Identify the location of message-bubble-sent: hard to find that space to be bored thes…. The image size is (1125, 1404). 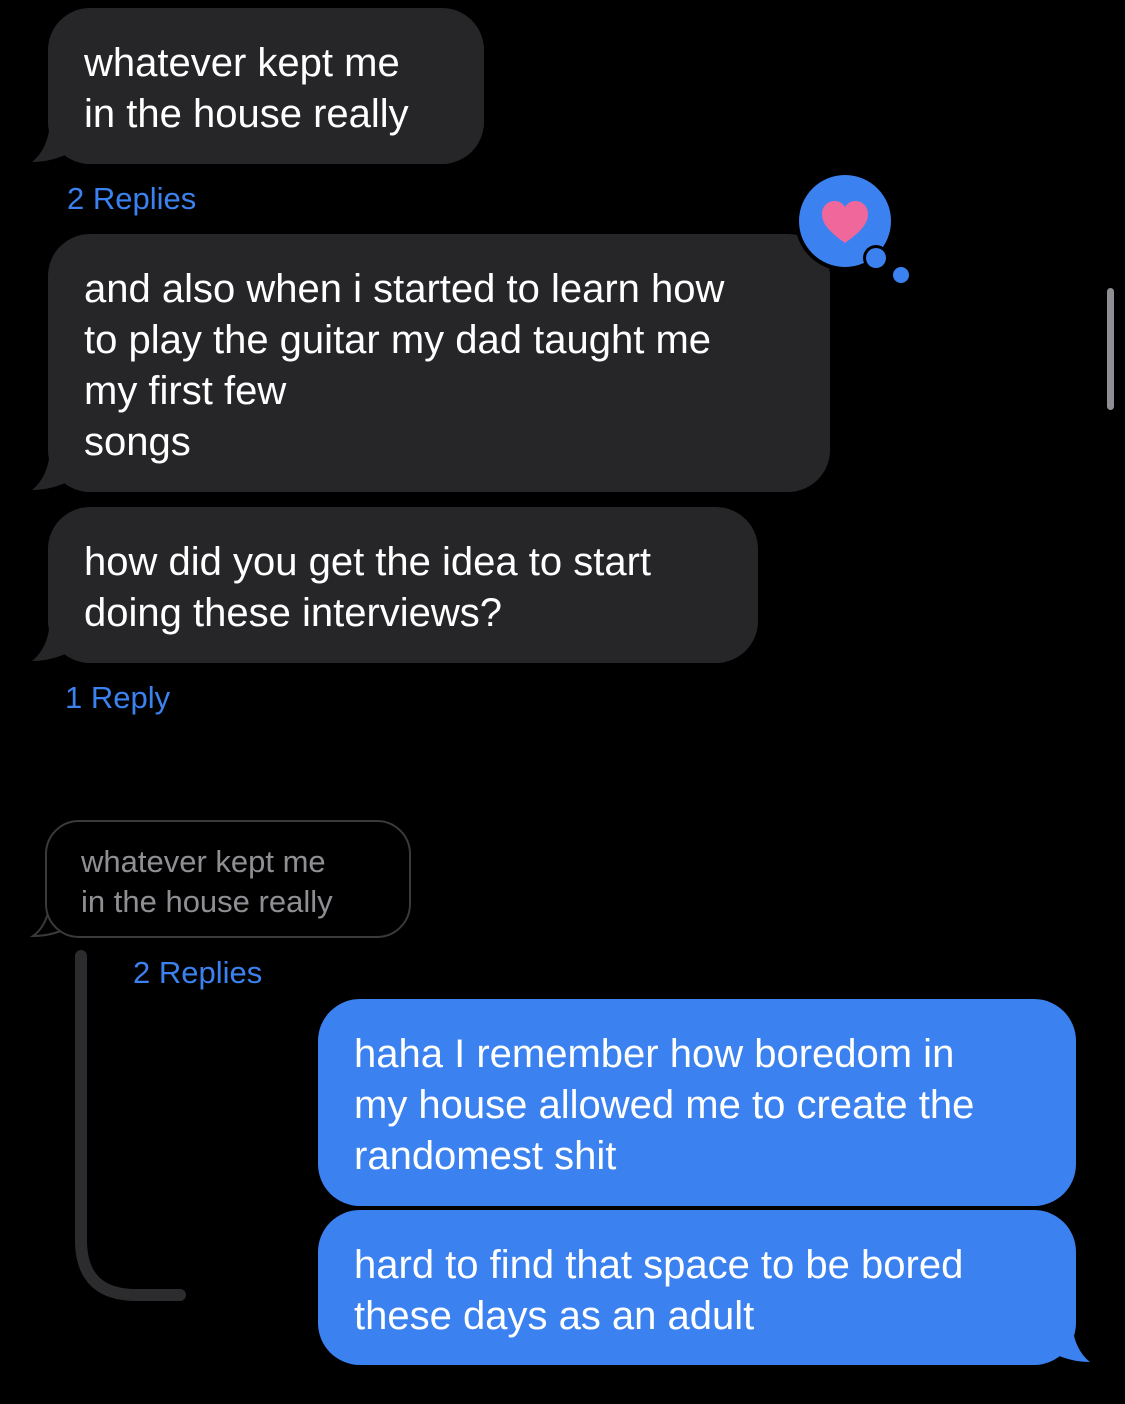
(697, 1287).